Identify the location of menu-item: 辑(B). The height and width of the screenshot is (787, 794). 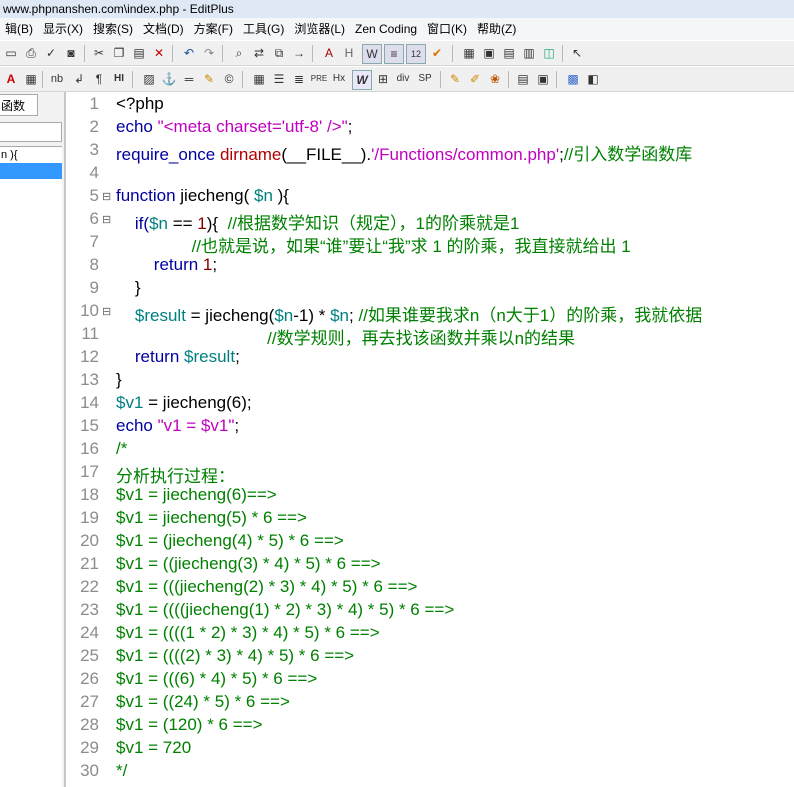
(19, 29).